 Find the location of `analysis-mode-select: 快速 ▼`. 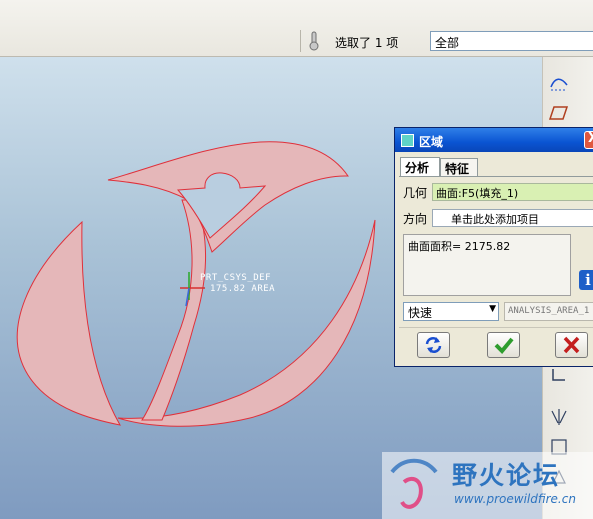

analysis-mode-select: 快速 ▼ is located at coordinates (451, 311).